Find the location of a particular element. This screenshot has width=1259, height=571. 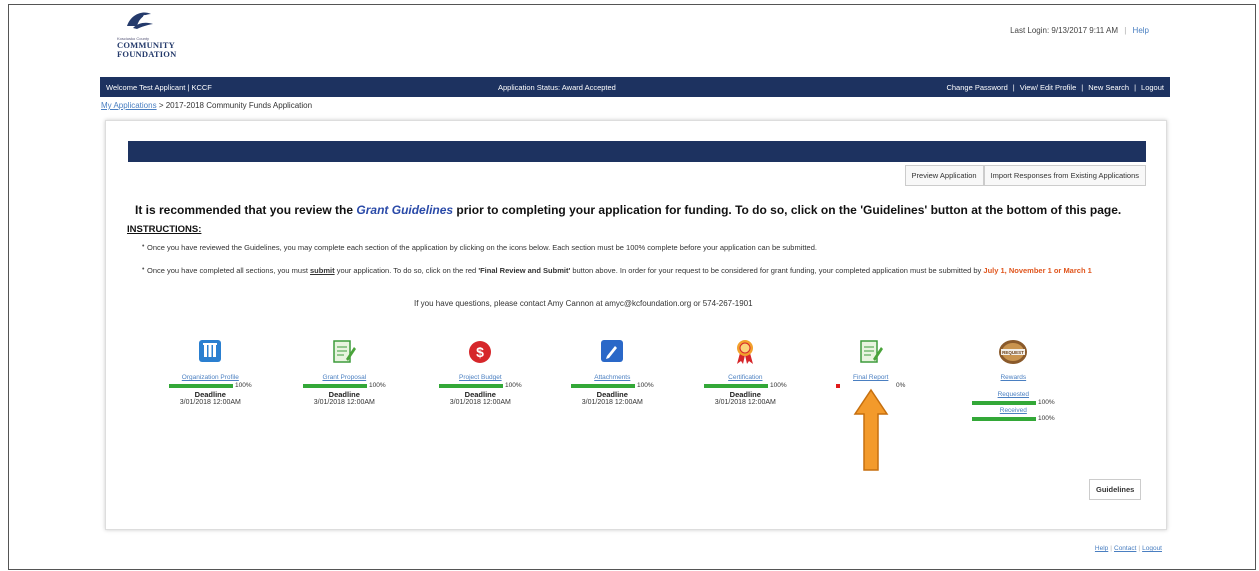

logo-name-line2: FOUNDATION is located at coordinates (147, 54).